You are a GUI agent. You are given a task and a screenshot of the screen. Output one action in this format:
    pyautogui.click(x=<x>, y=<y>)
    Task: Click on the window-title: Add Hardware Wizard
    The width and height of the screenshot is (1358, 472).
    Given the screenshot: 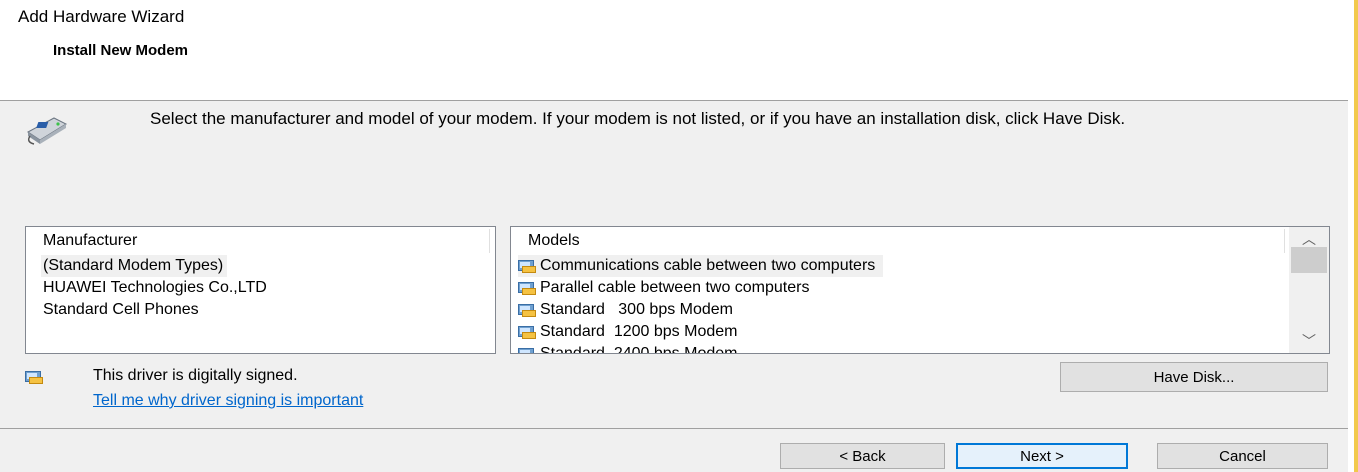 What is the action you would take?
    pyautogui.click(x=101, y=16)
    